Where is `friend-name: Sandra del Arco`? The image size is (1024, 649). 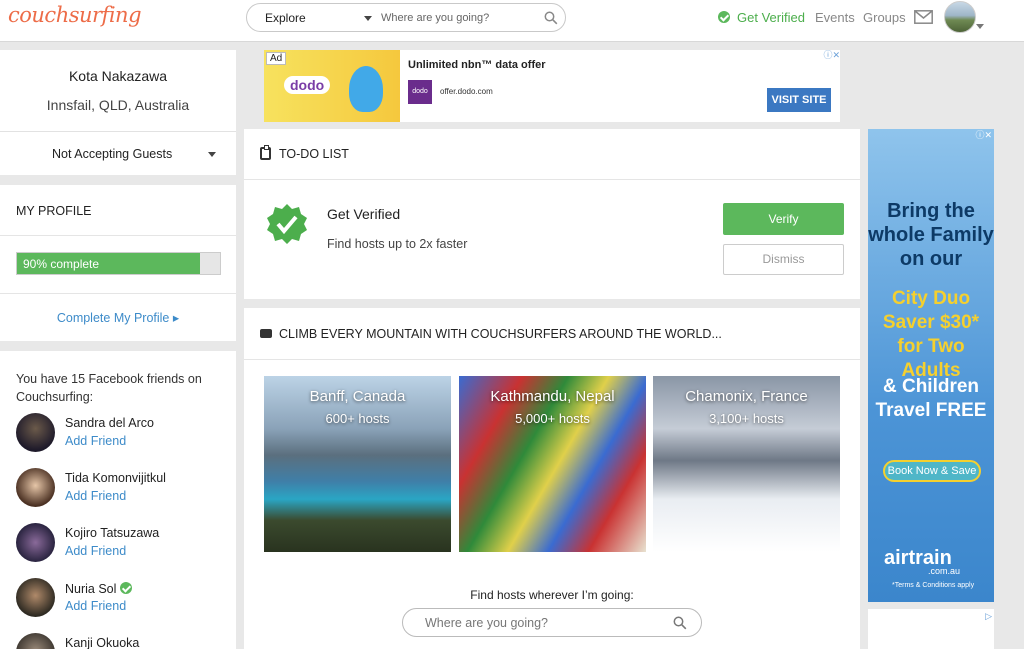
friend-name: Sandra del Arco is located at coordinates (109, 423).